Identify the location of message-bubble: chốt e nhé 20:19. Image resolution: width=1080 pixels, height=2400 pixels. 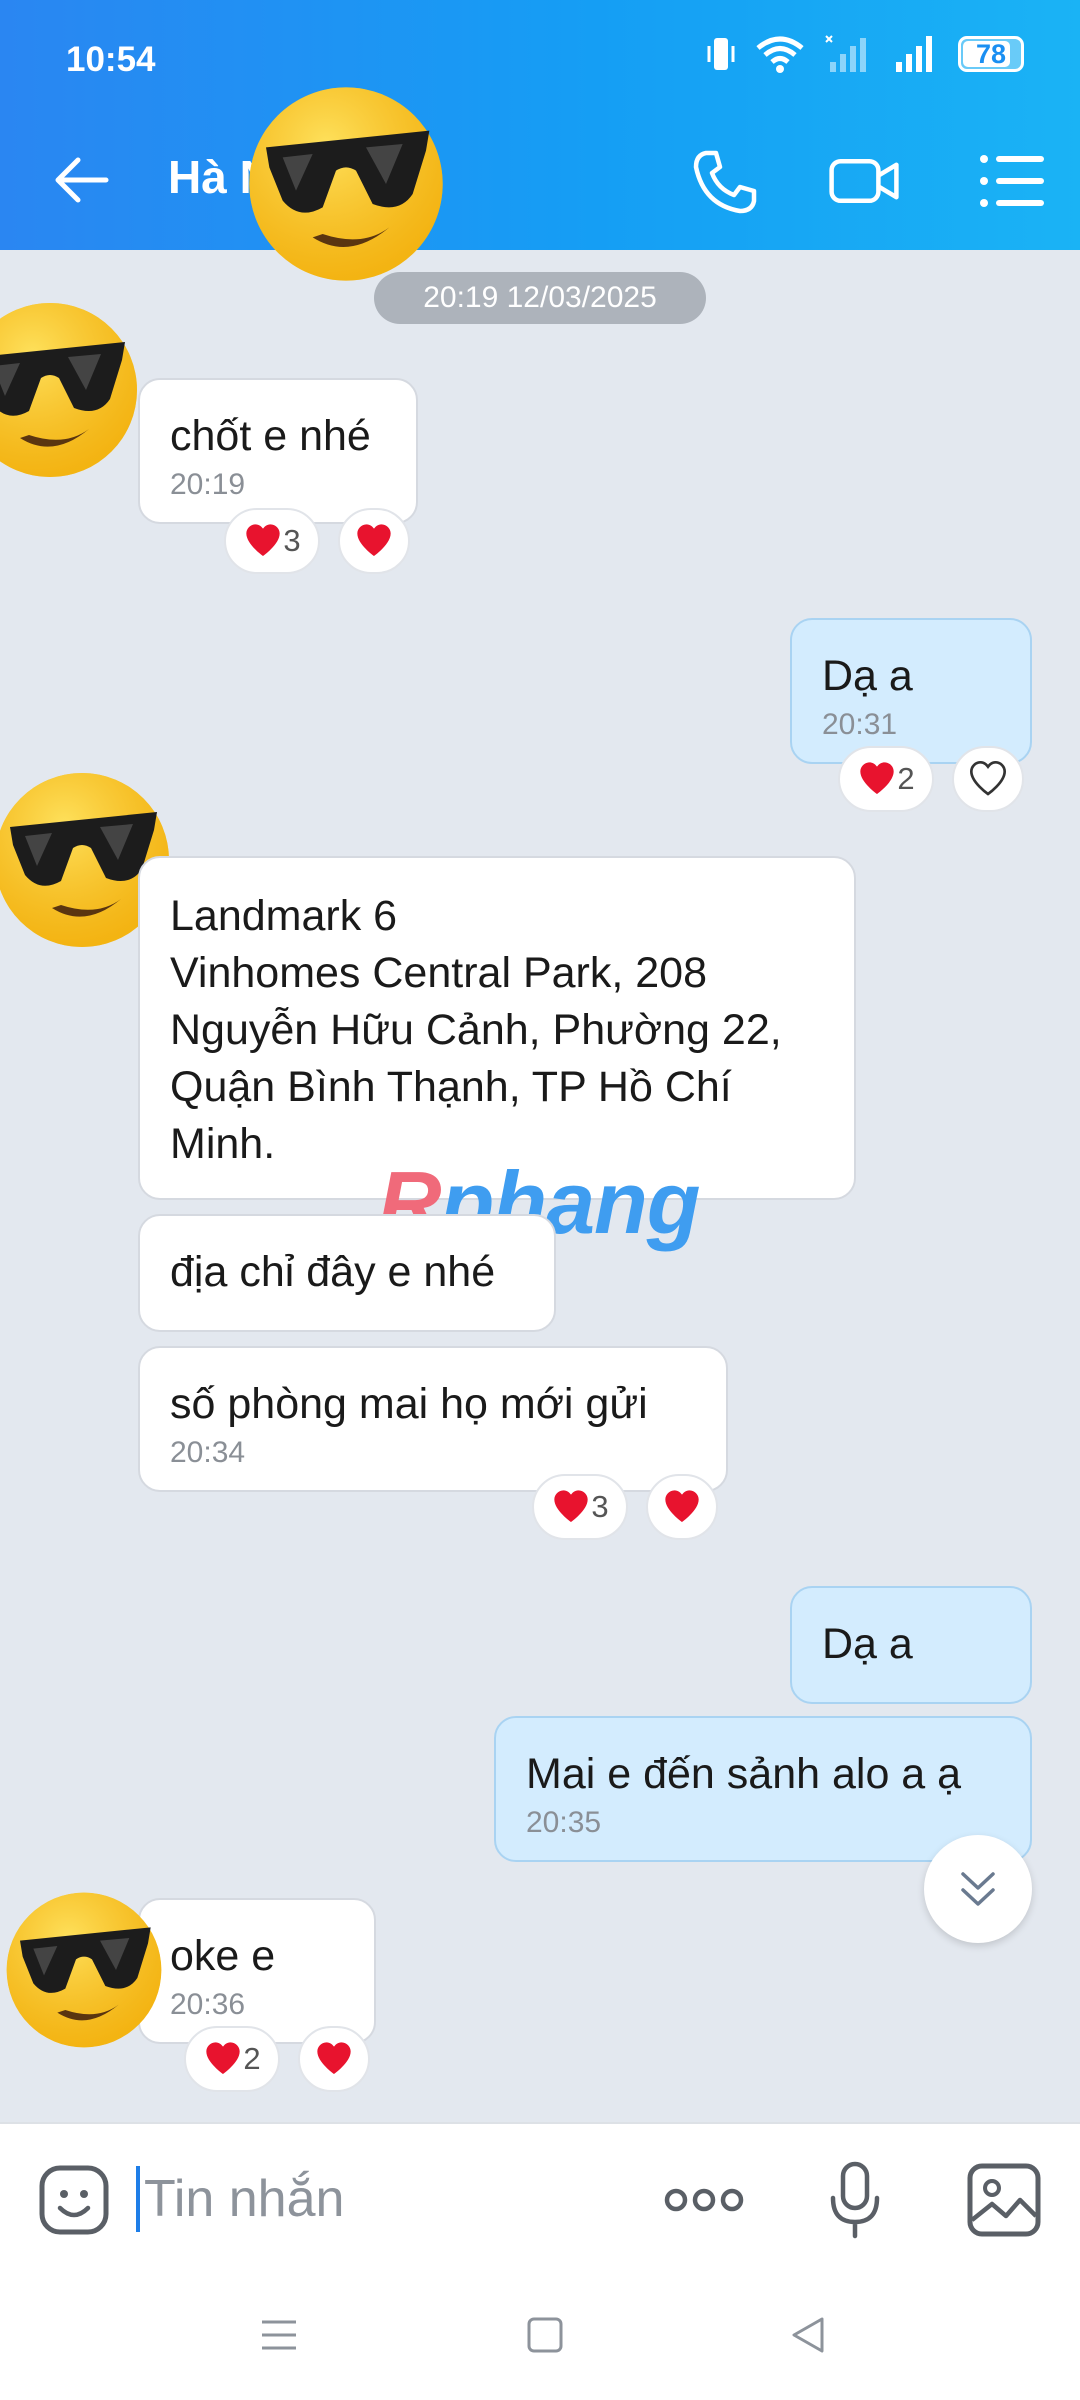
(278, 451).